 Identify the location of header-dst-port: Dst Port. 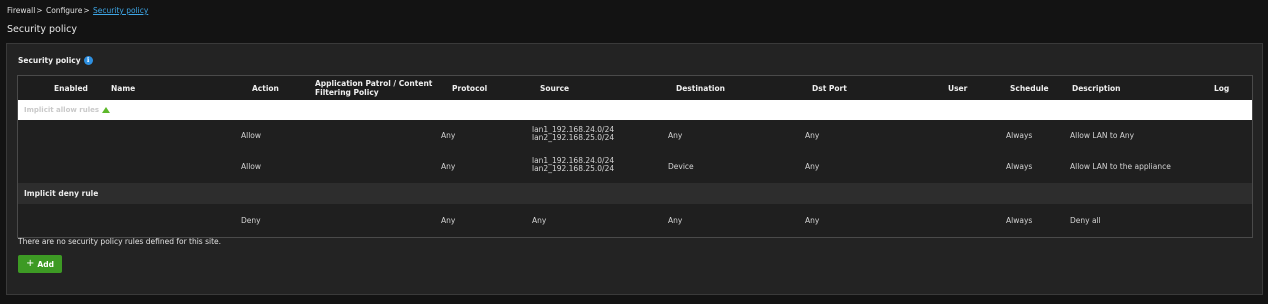
(829, 88).